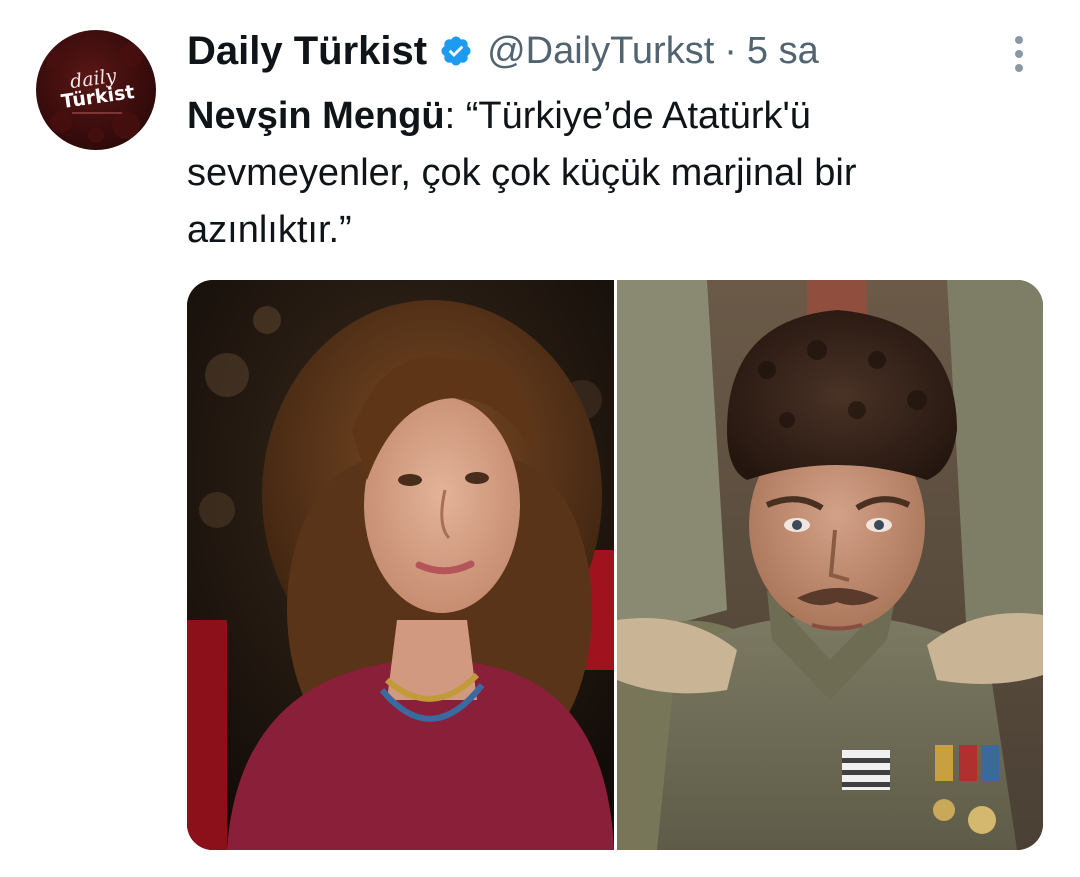  I want to click on more-options-icon, so click(1019, 54).